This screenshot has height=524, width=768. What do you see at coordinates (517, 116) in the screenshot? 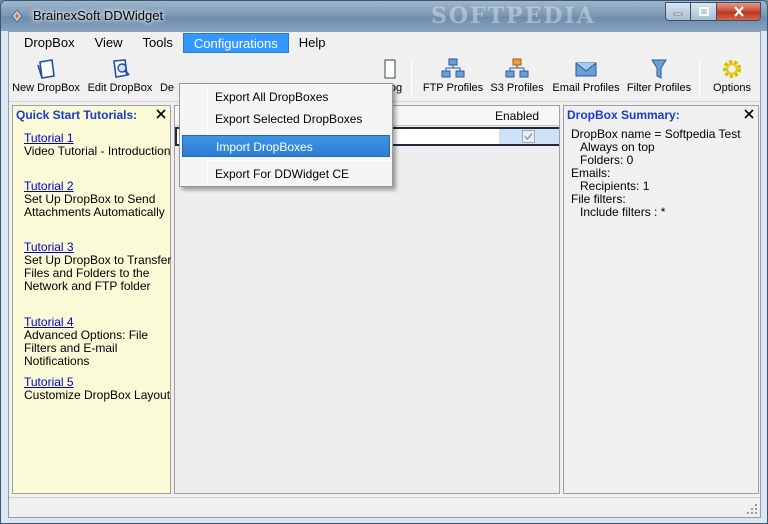
I see `column-enabled: Enabled` at bounding box center [517, 116].